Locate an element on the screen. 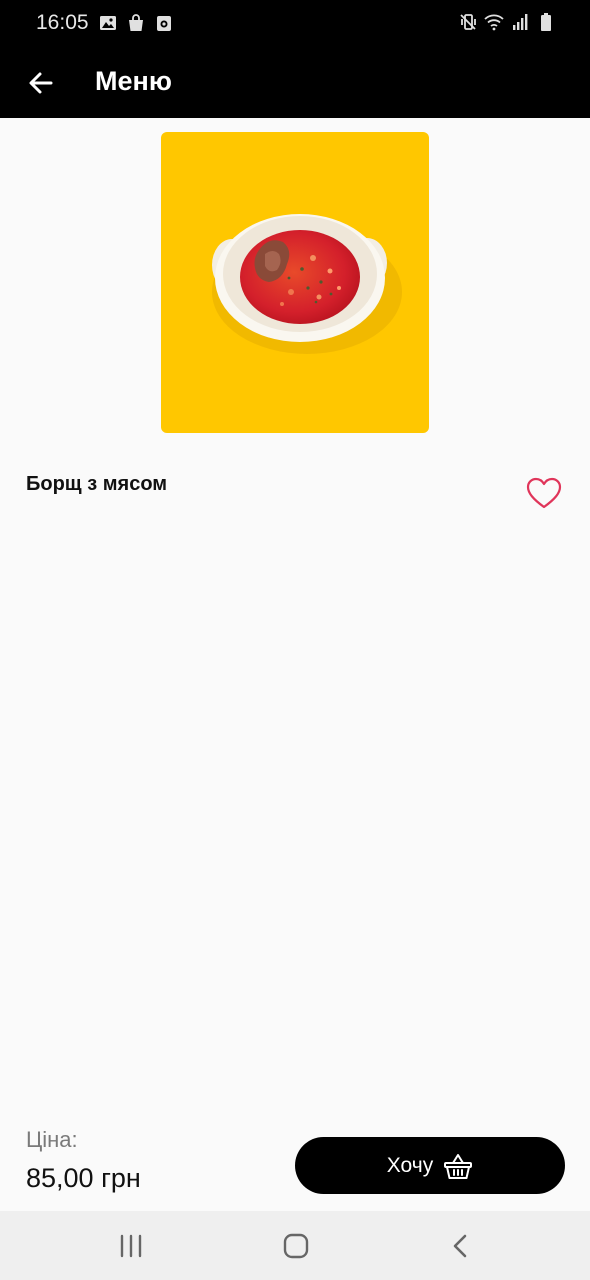 The height and width of the screenshot is (1280, 590). app-bar: Меню is located at coordinates (295, 82).